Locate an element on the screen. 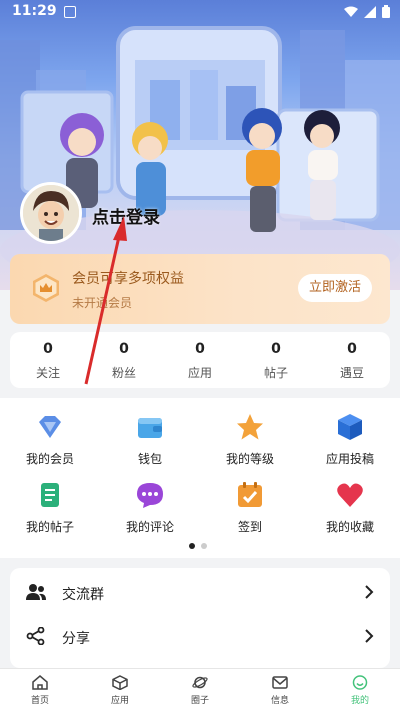  tab-label: 首页 is located at coordinates (39, 701).